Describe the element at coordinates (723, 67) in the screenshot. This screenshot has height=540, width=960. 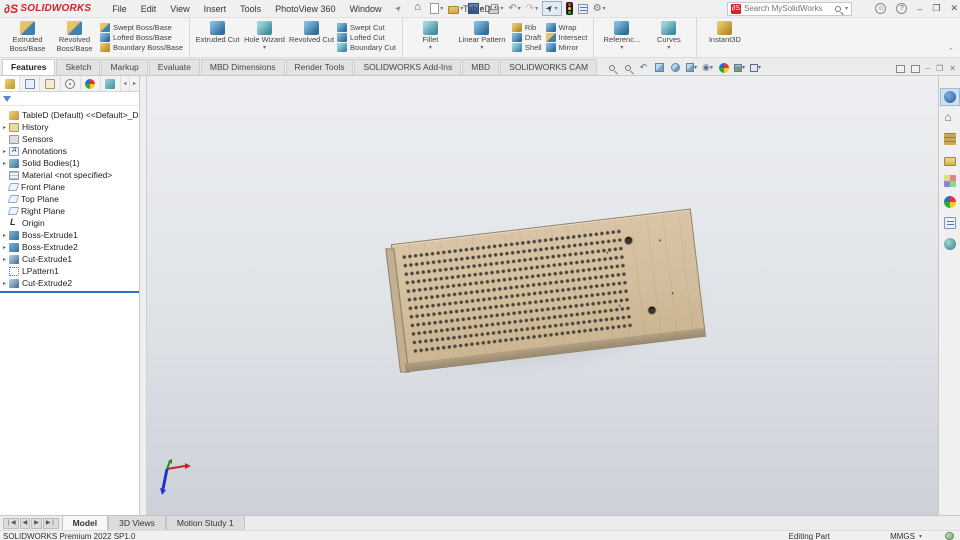
I see `edit-appearance-button` at that location.